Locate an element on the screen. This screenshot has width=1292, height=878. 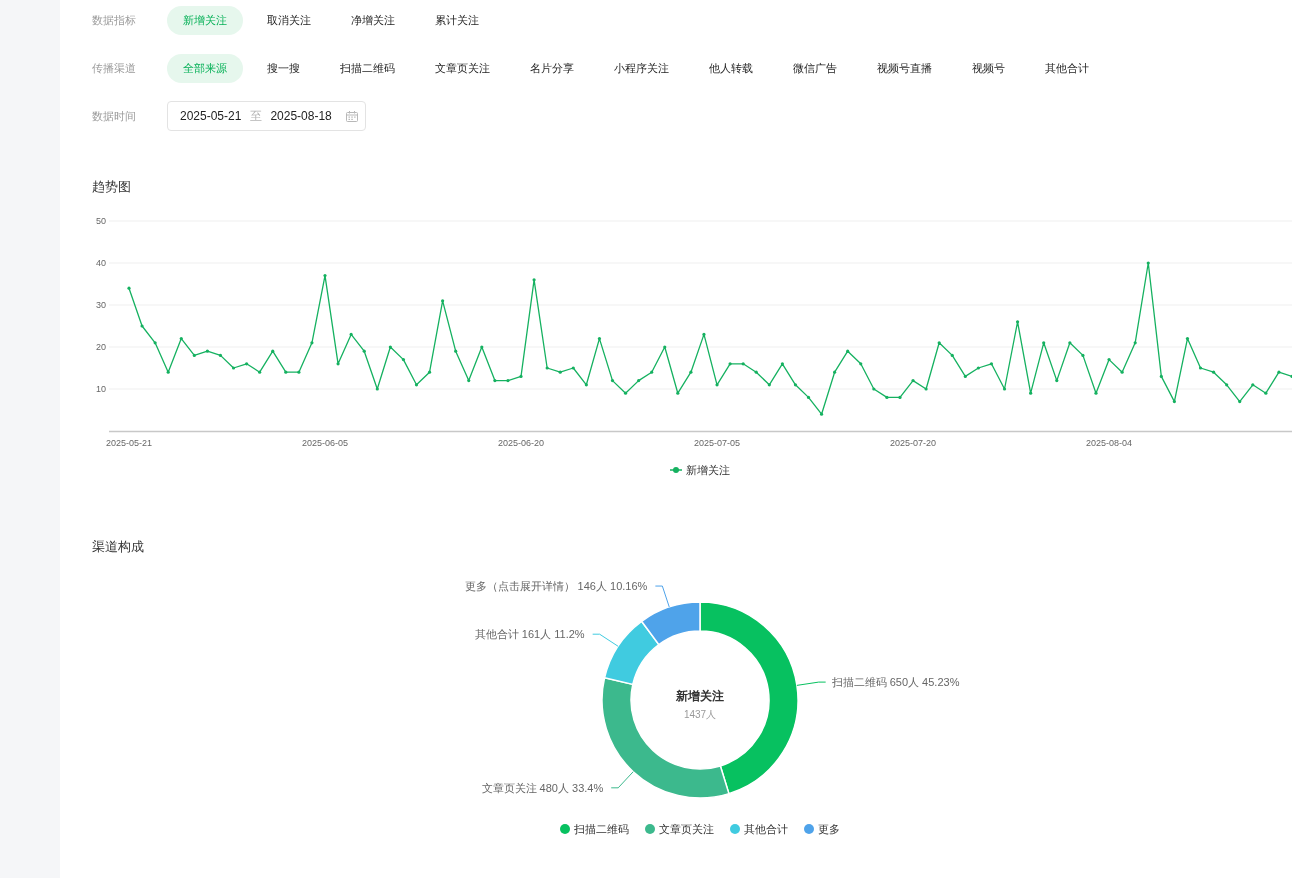
filter-chip: 扫描二维码 is located at coordinates (367, 68).